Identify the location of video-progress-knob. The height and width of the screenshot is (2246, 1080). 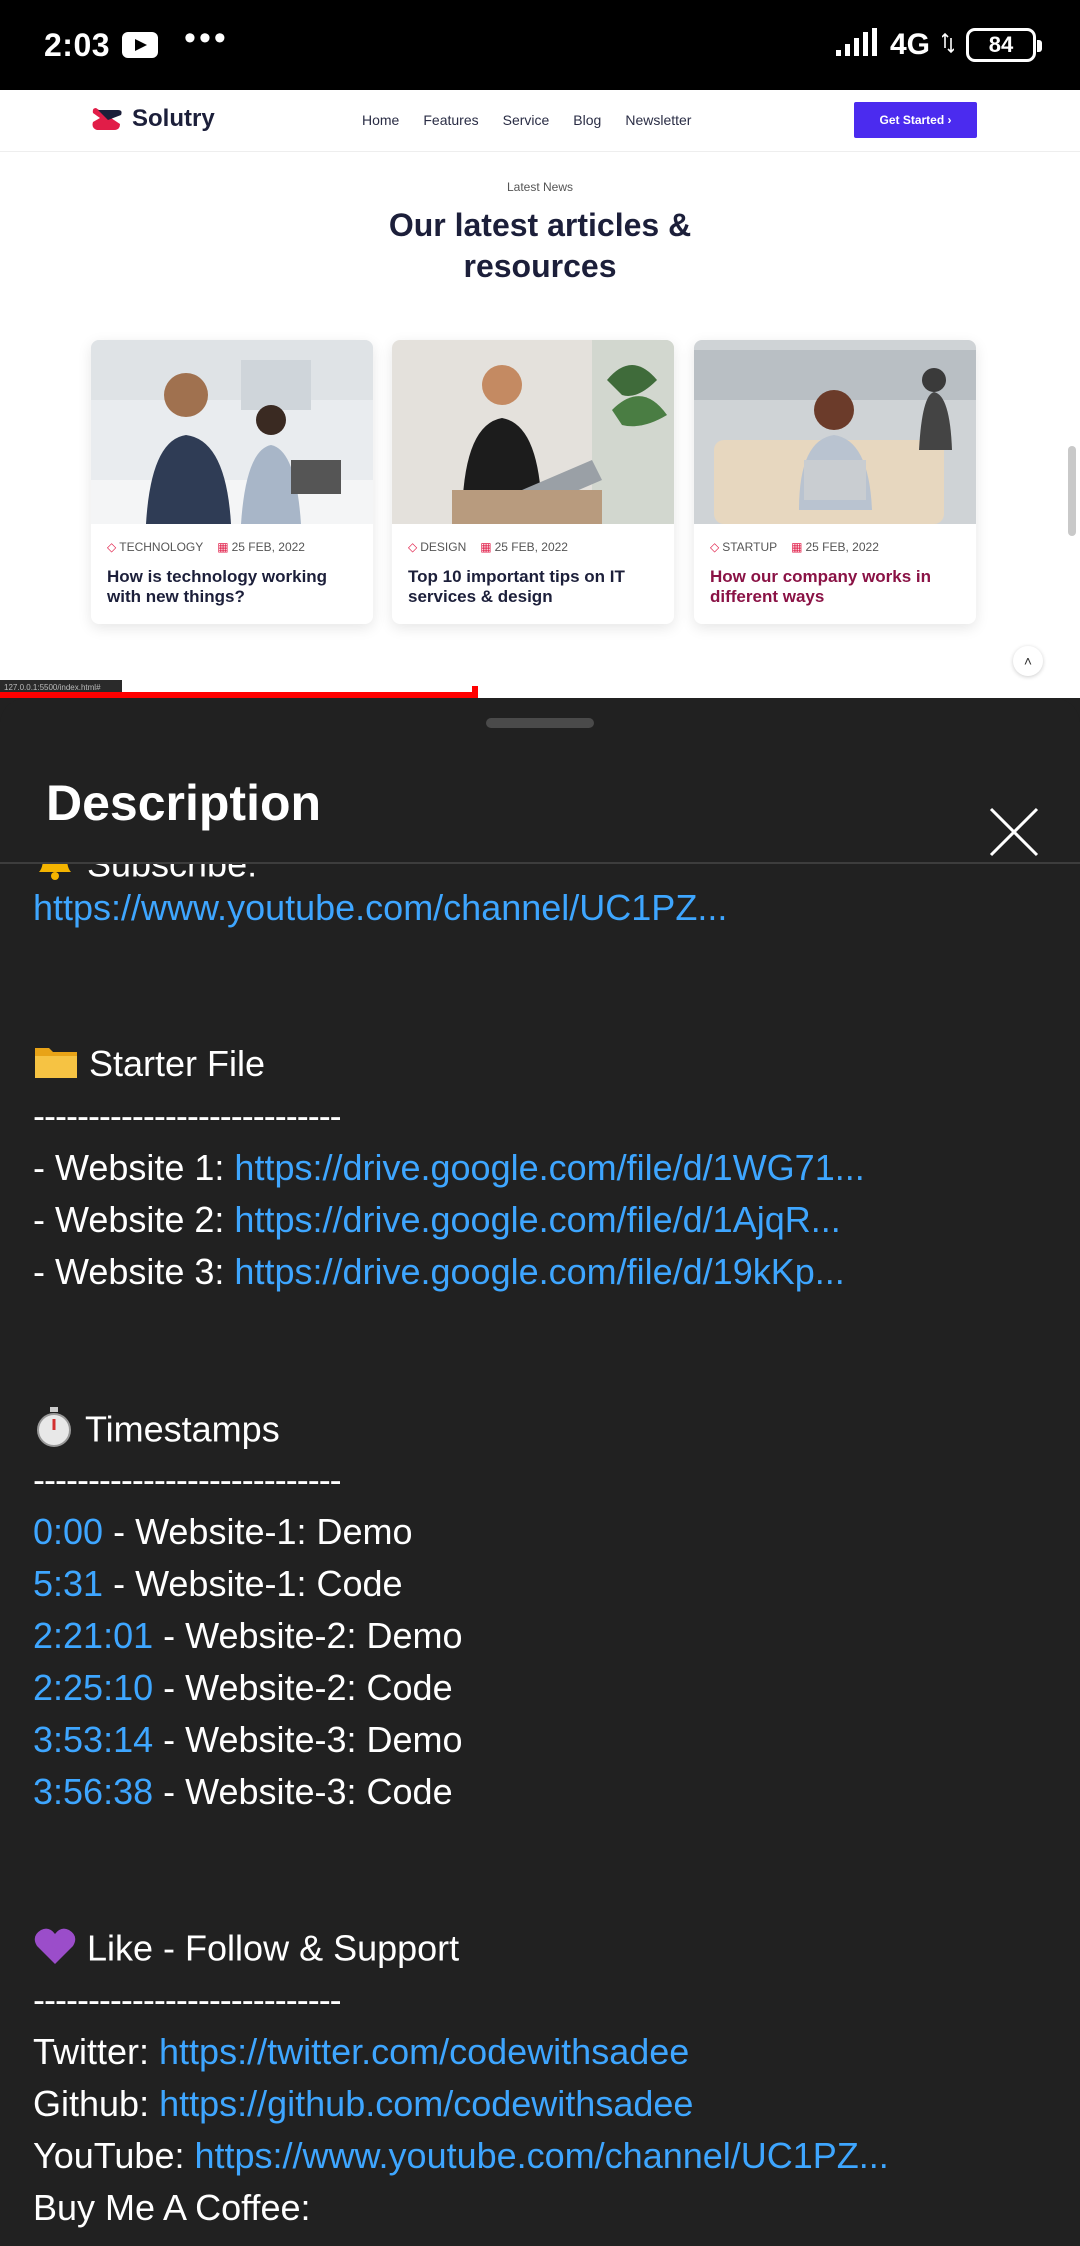
(475, 692).